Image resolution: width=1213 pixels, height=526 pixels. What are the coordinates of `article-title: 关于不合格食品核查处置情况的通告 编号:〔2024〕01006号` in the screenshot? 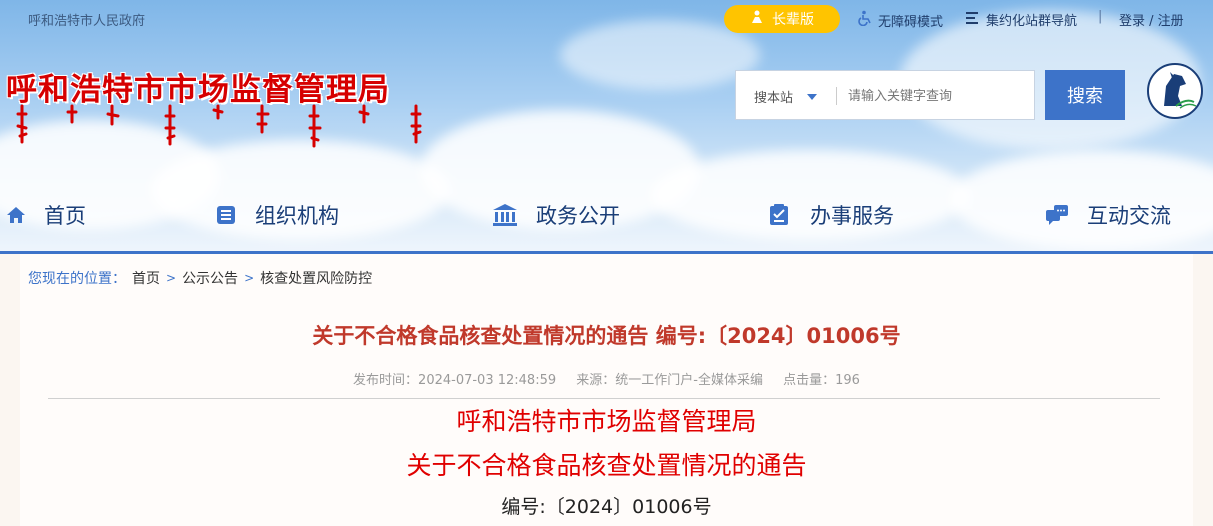 It's located at (606, 336).